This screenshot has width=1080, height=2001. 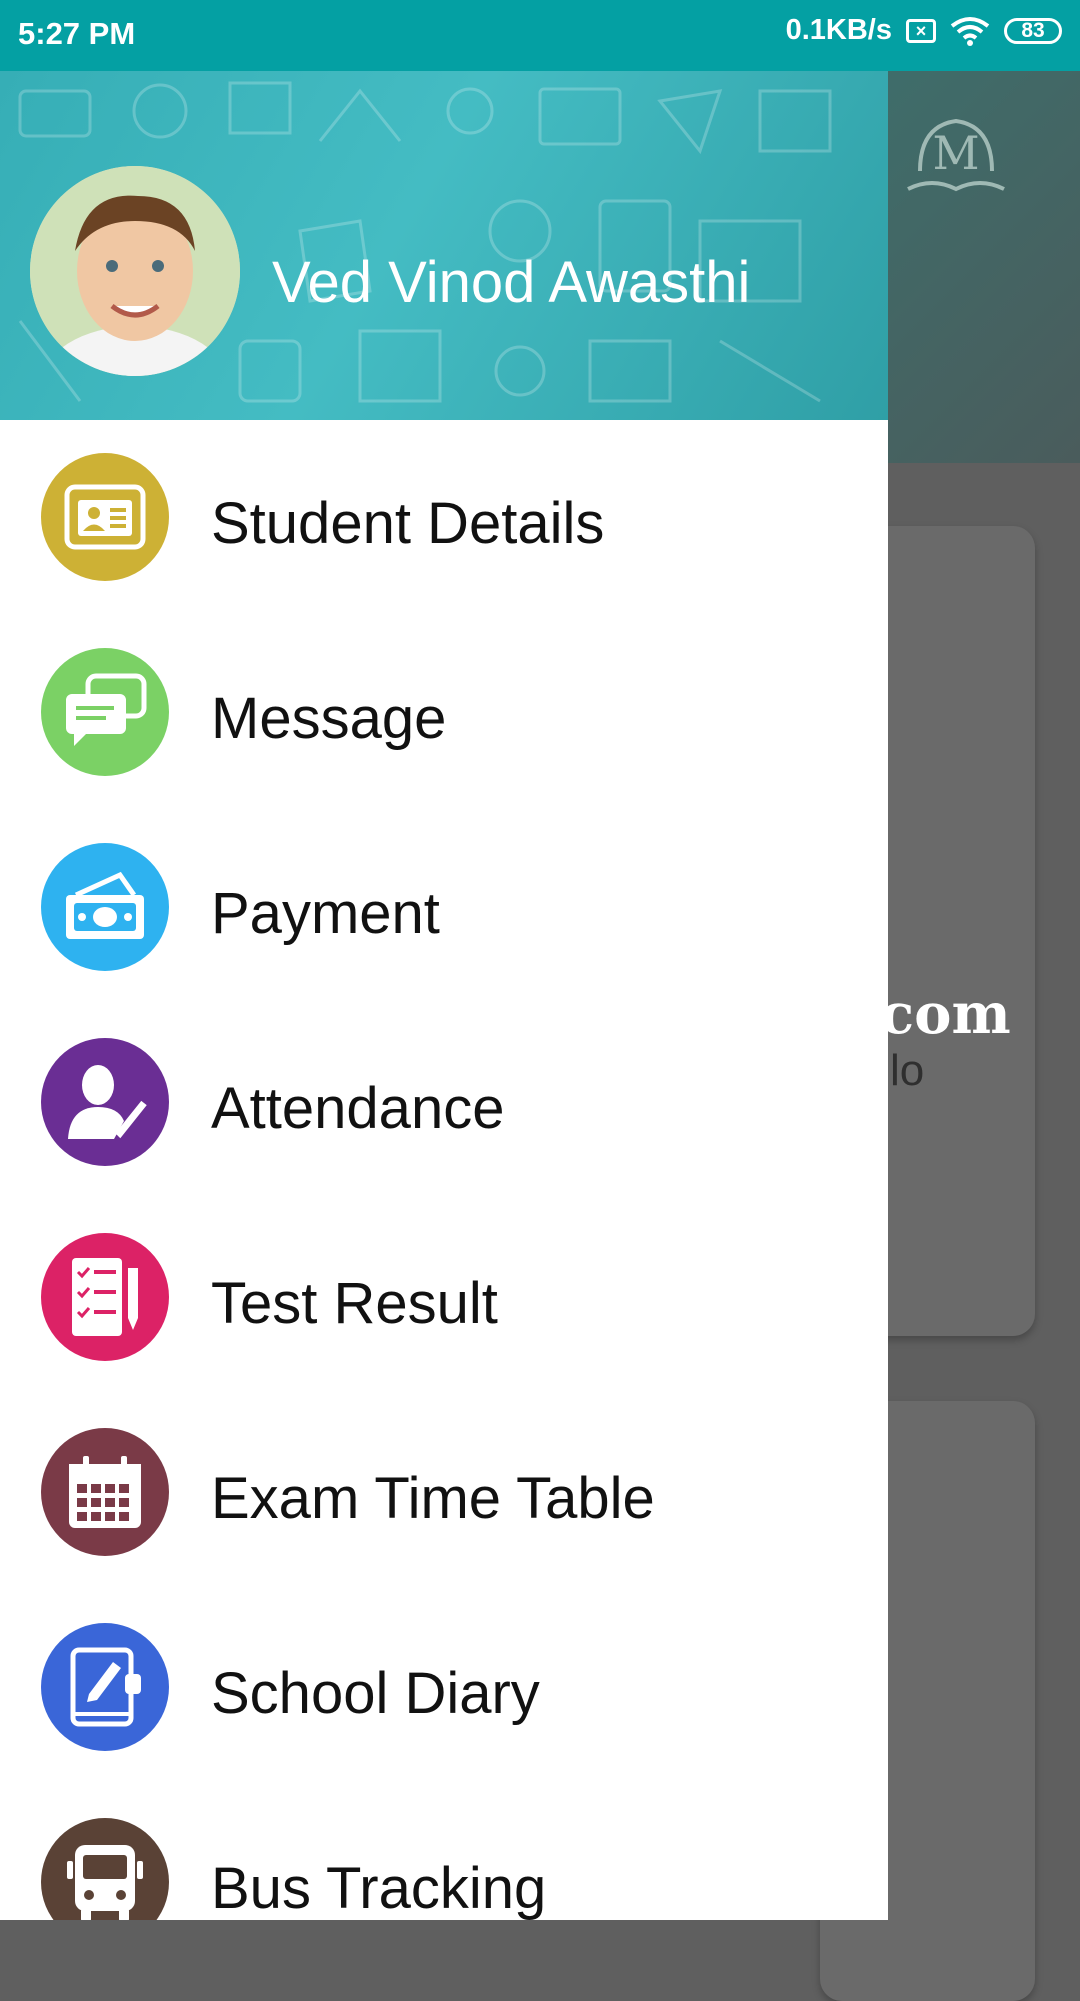 I want to click on status-bar: 5:27 PM 0.1KB/s × 83, so click(x=540, y=35).